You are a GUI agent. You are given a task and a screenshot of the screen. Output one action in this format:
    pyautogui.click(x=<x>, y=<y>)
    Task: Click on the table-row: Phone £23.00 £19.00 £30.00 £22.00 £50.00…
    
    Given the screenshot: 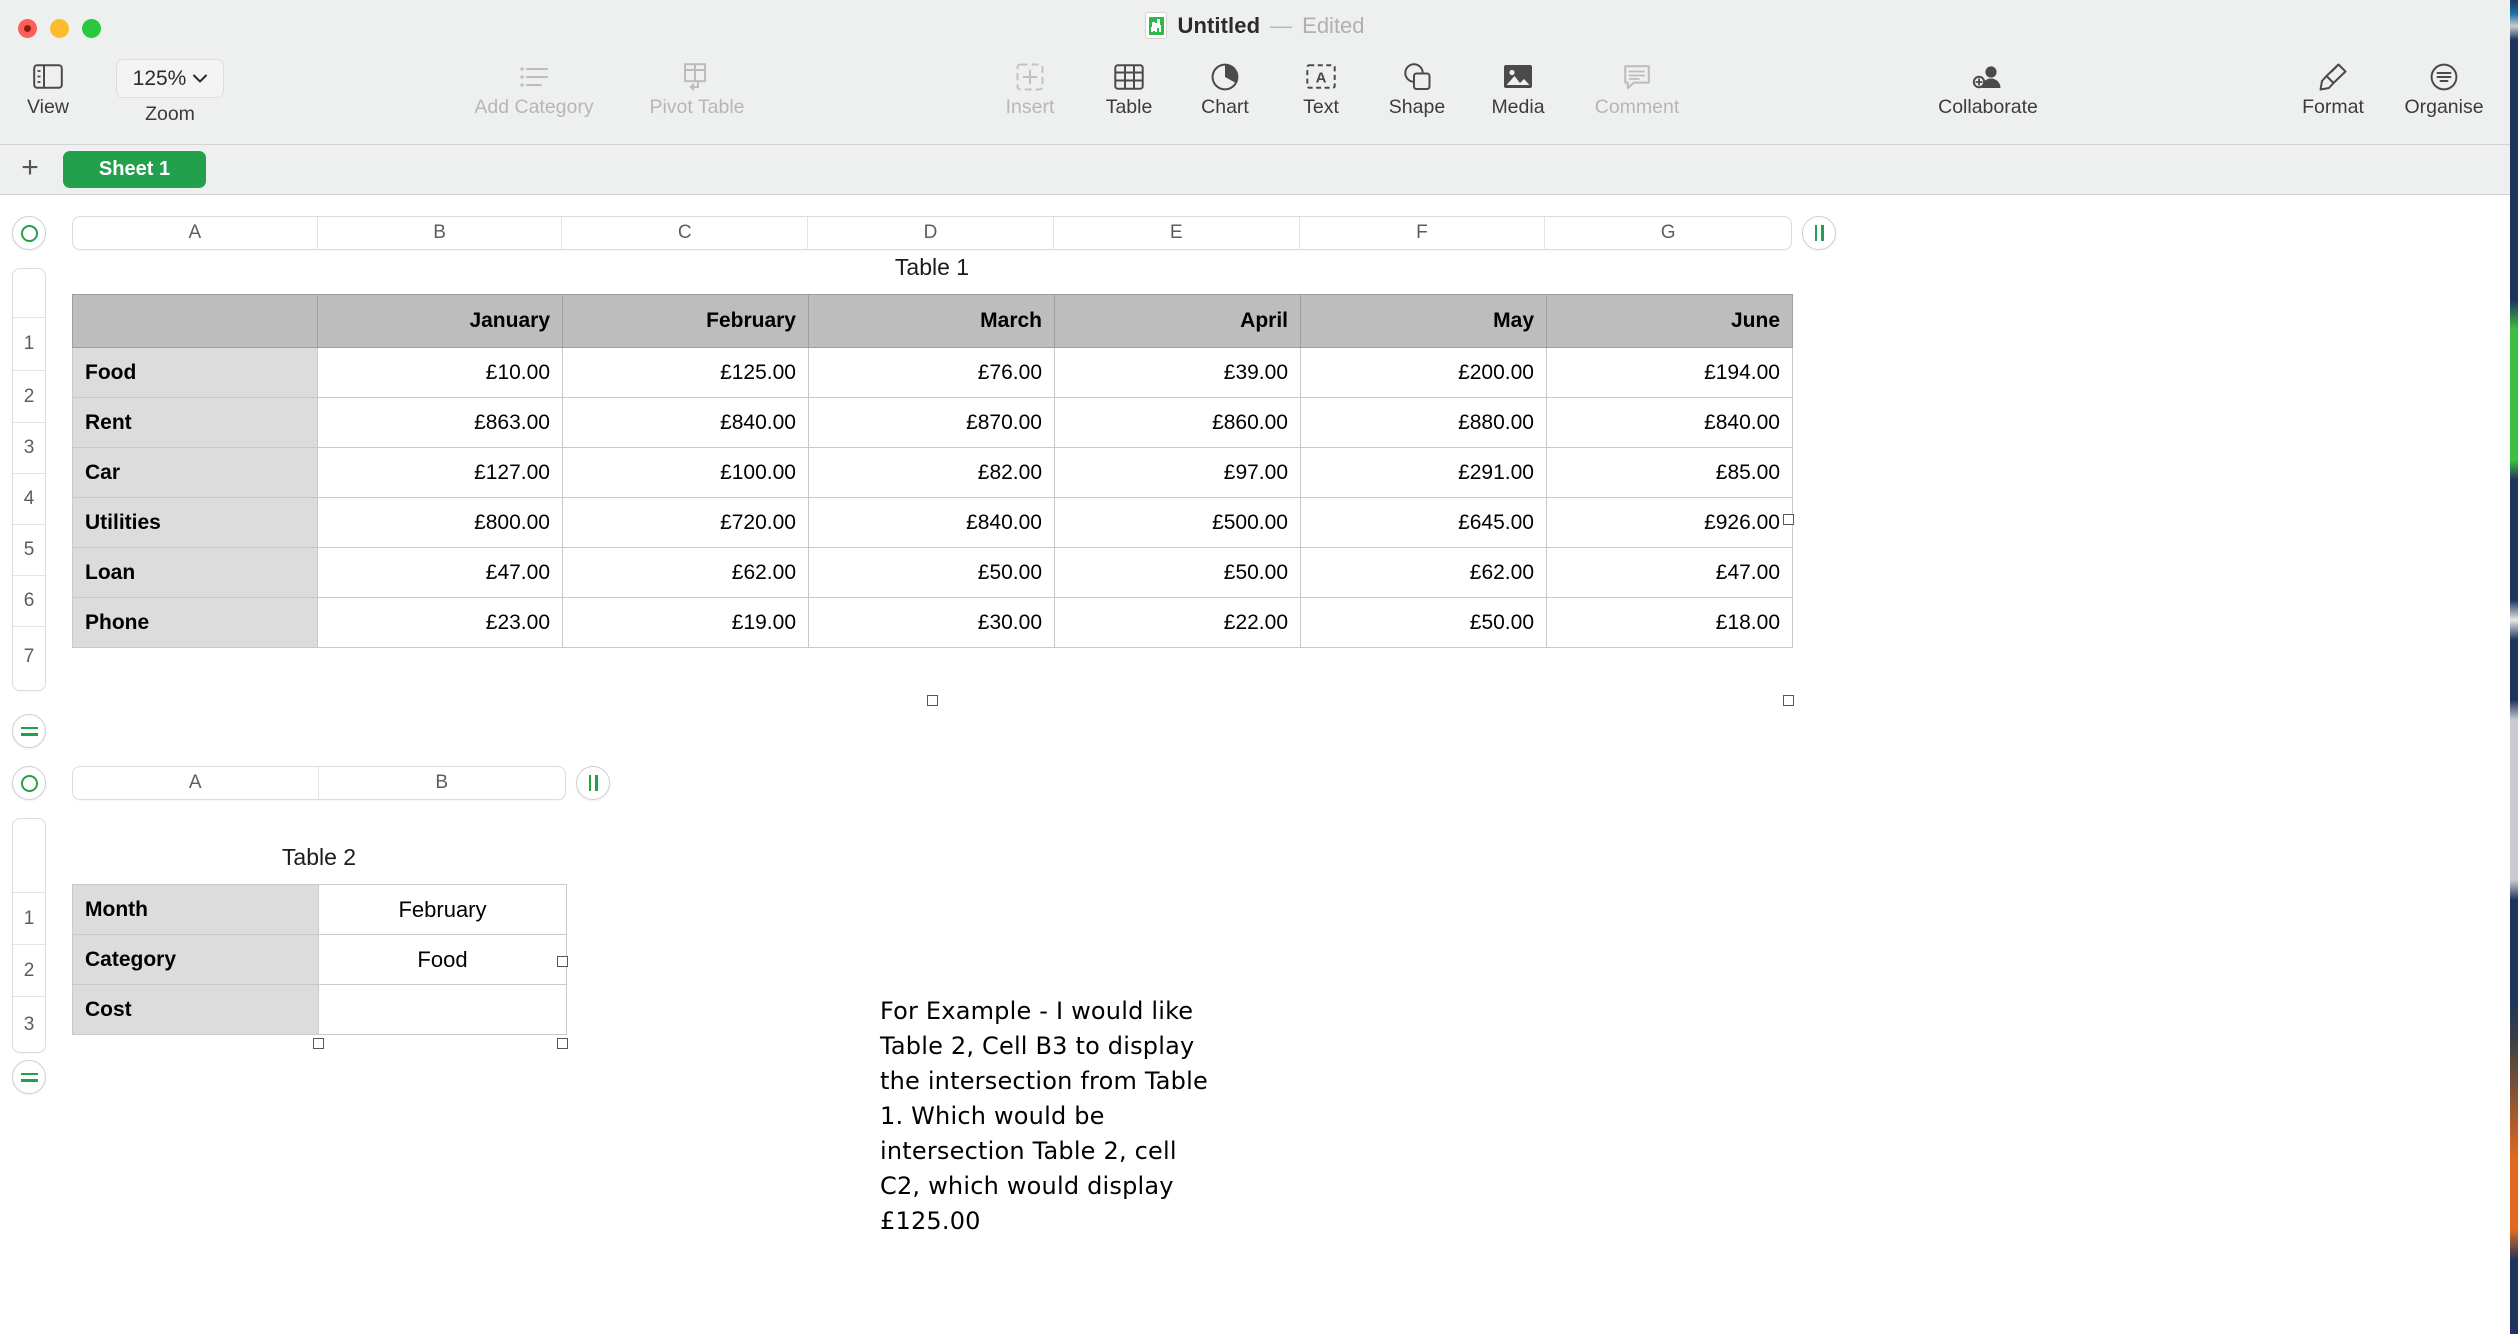 What is the action you would take?
    pyautogui.click(x=932, y=622)
    